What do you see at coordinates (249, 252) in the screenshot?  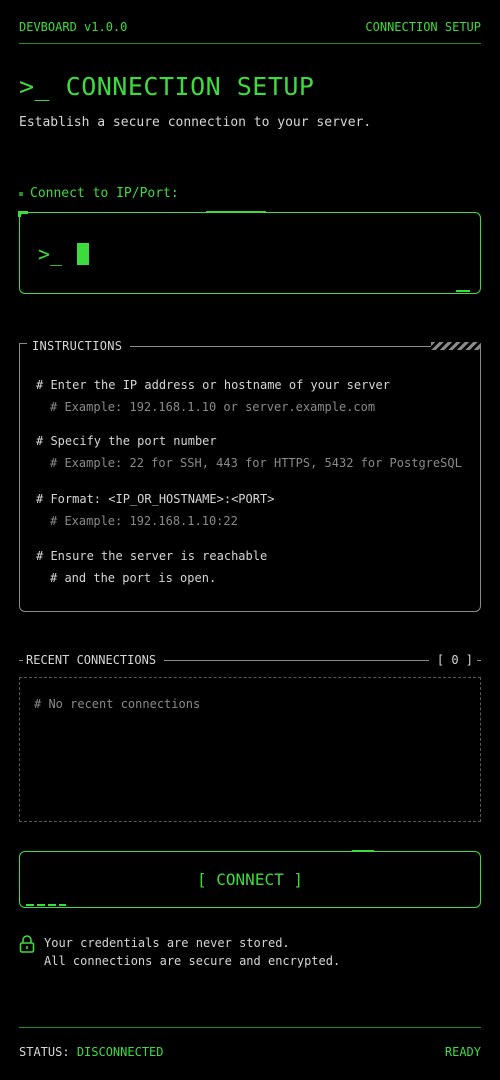 I see `ip-port-input: >_` at bounding box center [249, 252].